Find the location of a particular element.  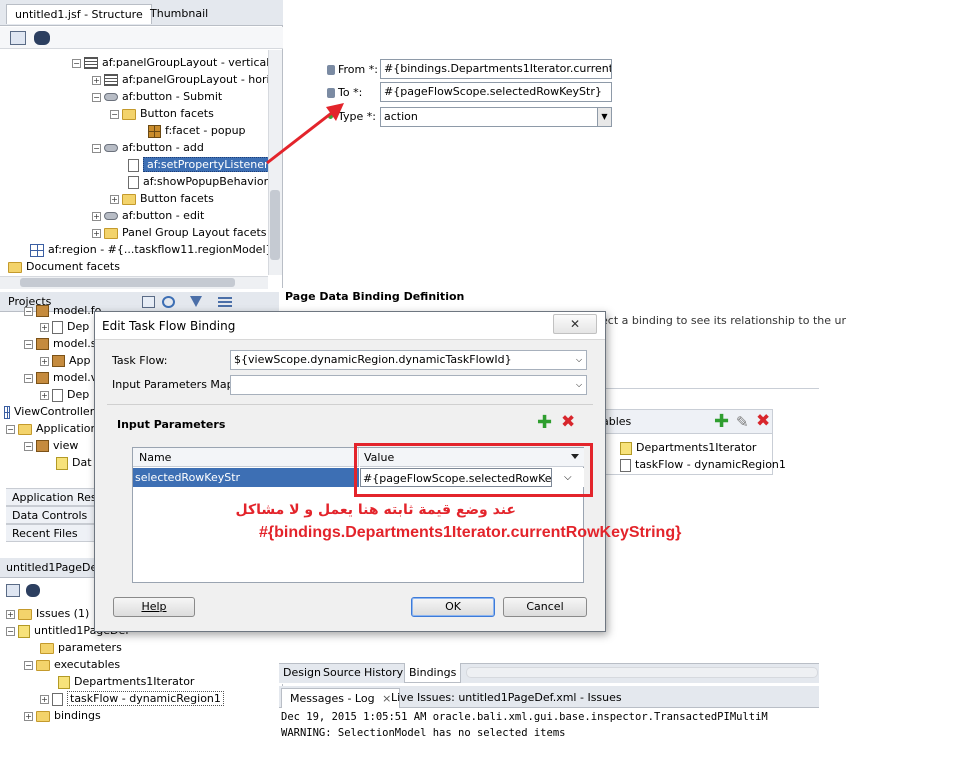

tab-structure: untitled1.jsf - Structure is located at coordinates (79, 14).